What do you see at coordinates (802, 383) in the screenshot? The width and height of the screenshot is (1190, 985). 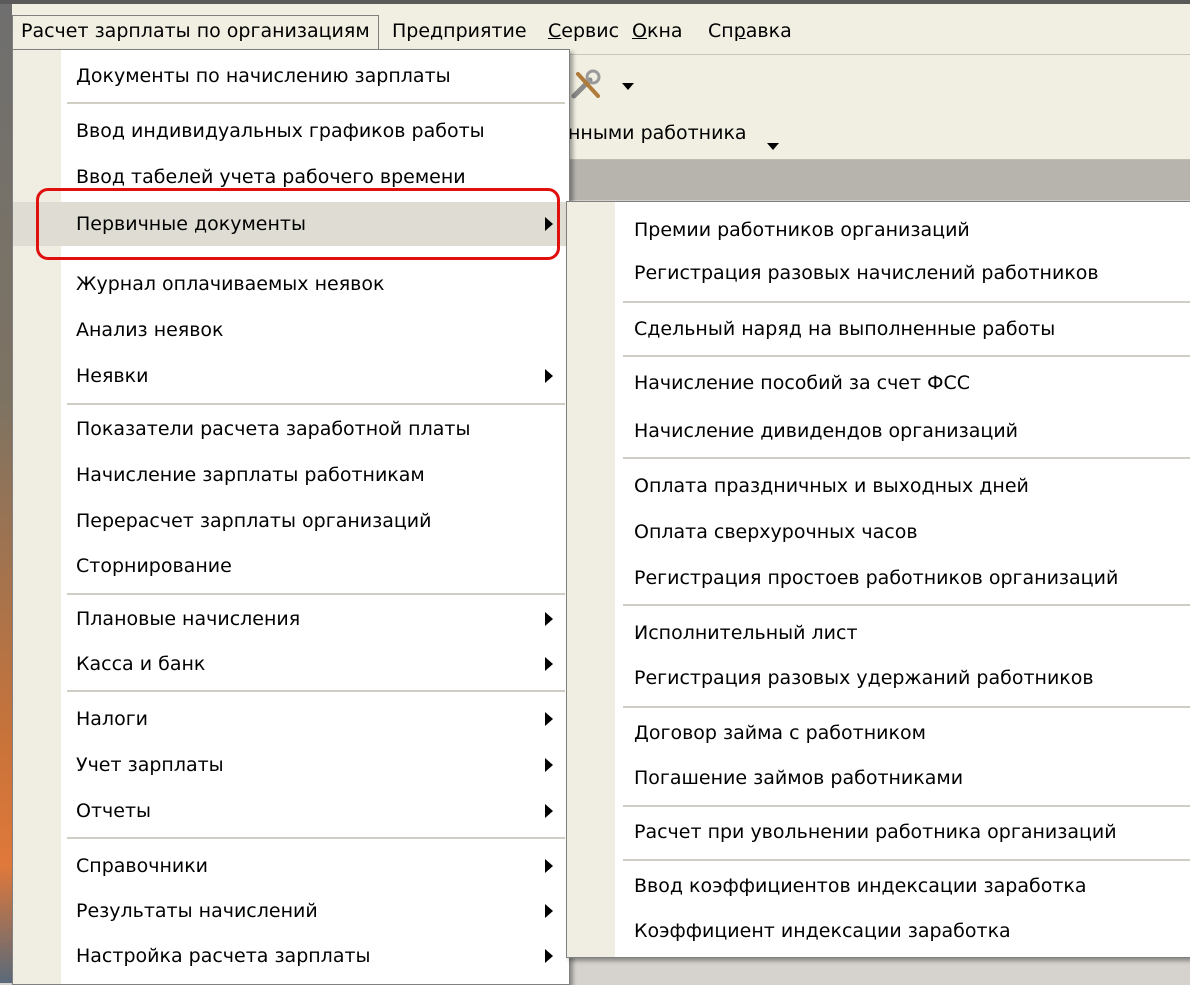 I see `menu-item-label: Начисление пособий за счет ФСС` at bounding box center [802, 383].